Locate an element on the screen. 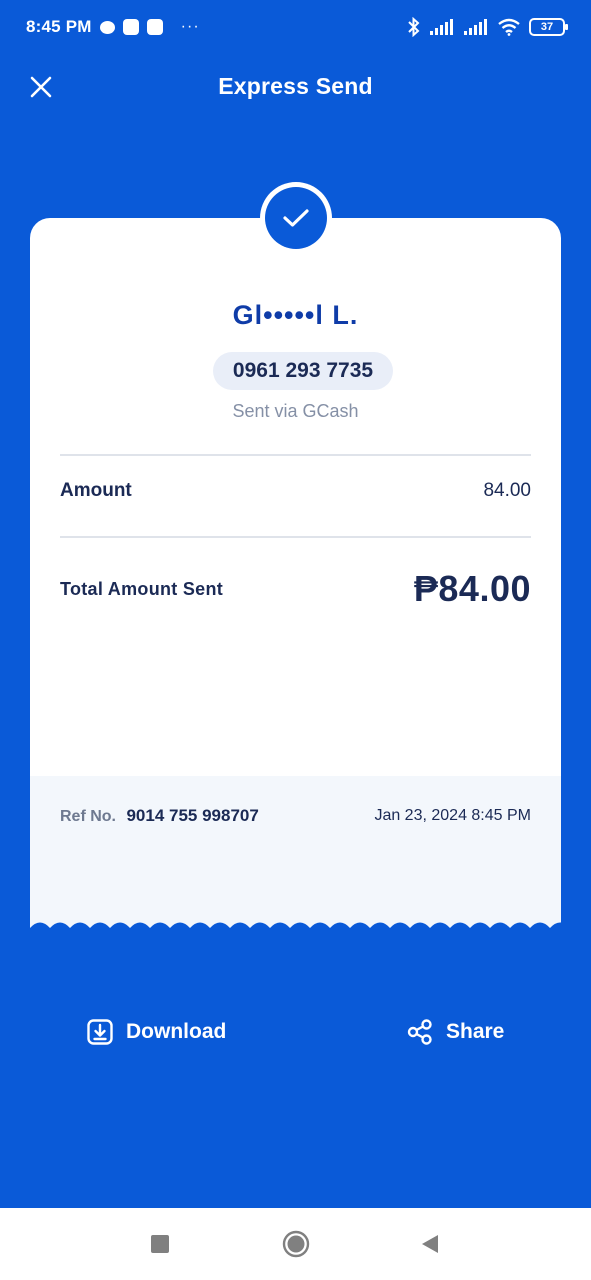 This screenshot has width=591, height=1280. home-button is located at coordinates (296, 1244).